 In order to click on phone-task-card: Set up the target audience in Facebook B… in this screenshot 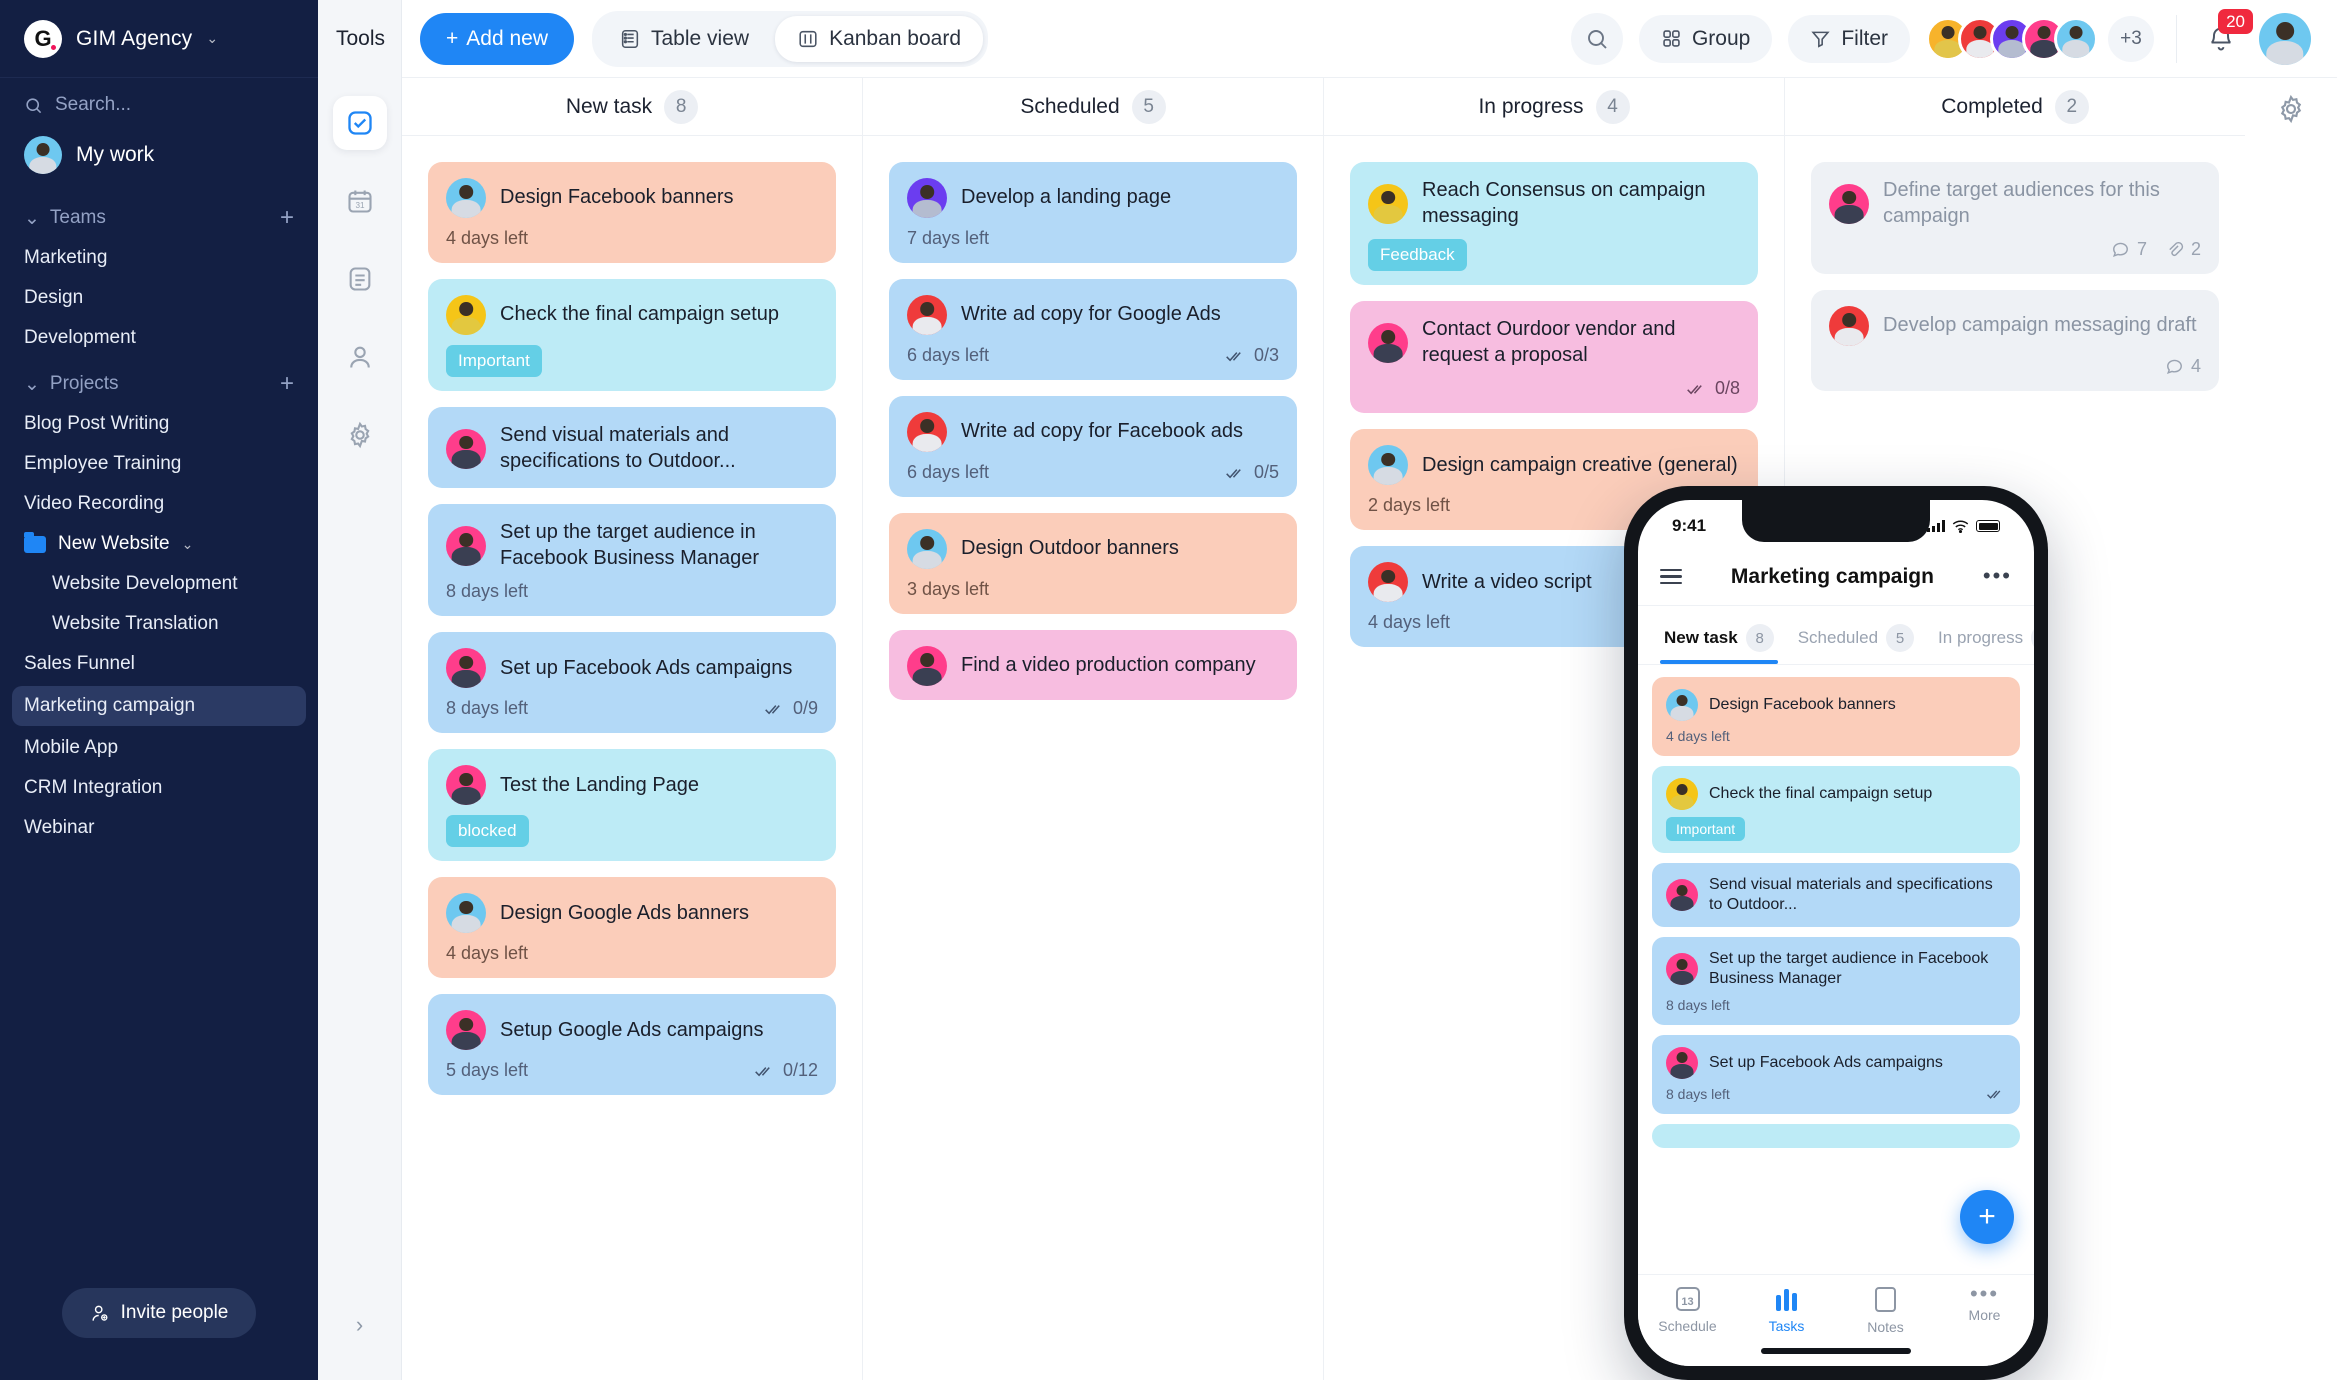, I will do `click(1836, 981)`.